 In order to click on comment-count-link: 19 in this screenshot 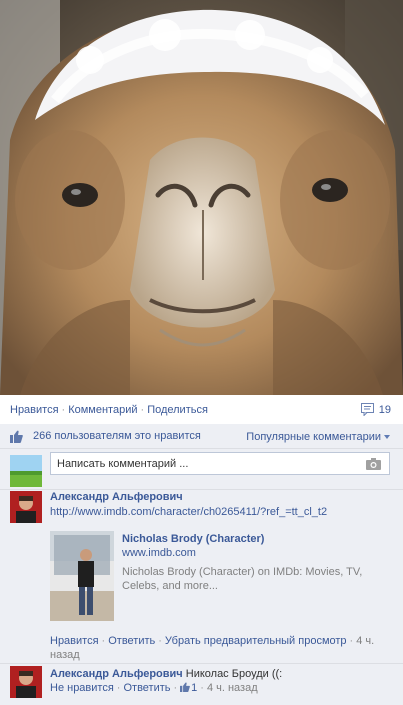, I will do `click(375, 409)`.